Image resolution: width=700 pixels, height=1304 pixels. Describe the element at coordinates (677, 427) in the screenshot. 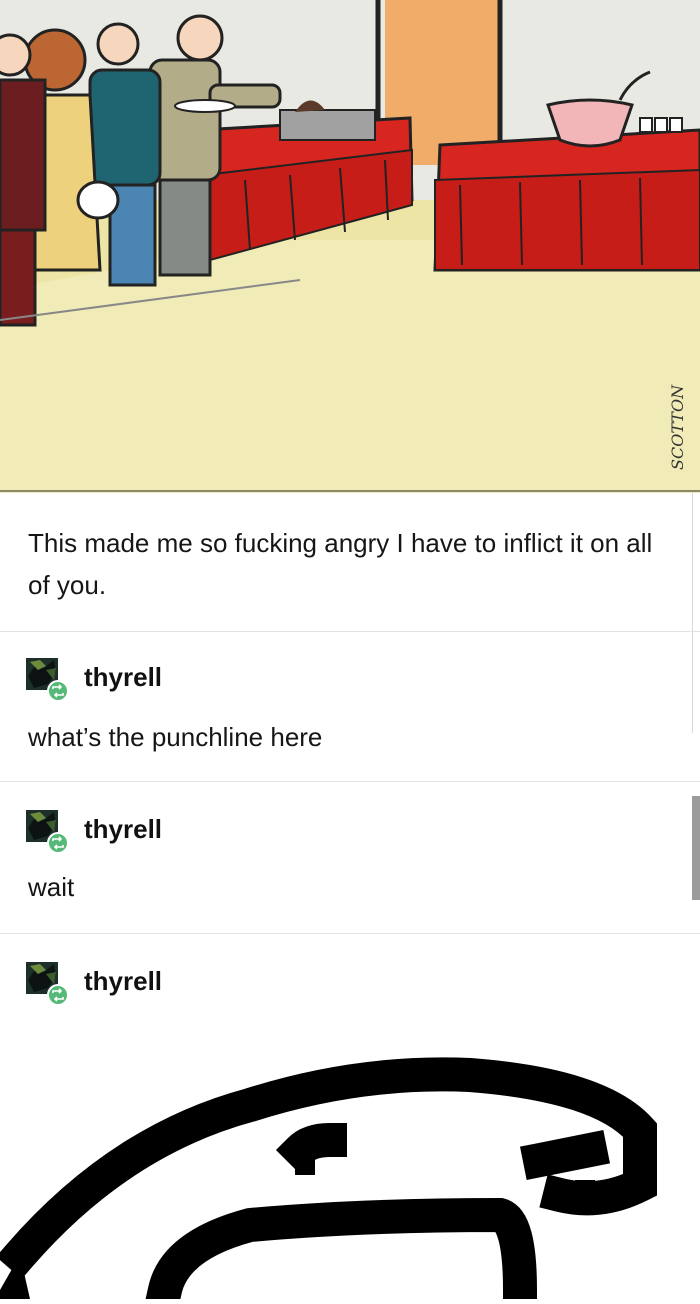

I see `artist-signature: SCOTTON` at that location.